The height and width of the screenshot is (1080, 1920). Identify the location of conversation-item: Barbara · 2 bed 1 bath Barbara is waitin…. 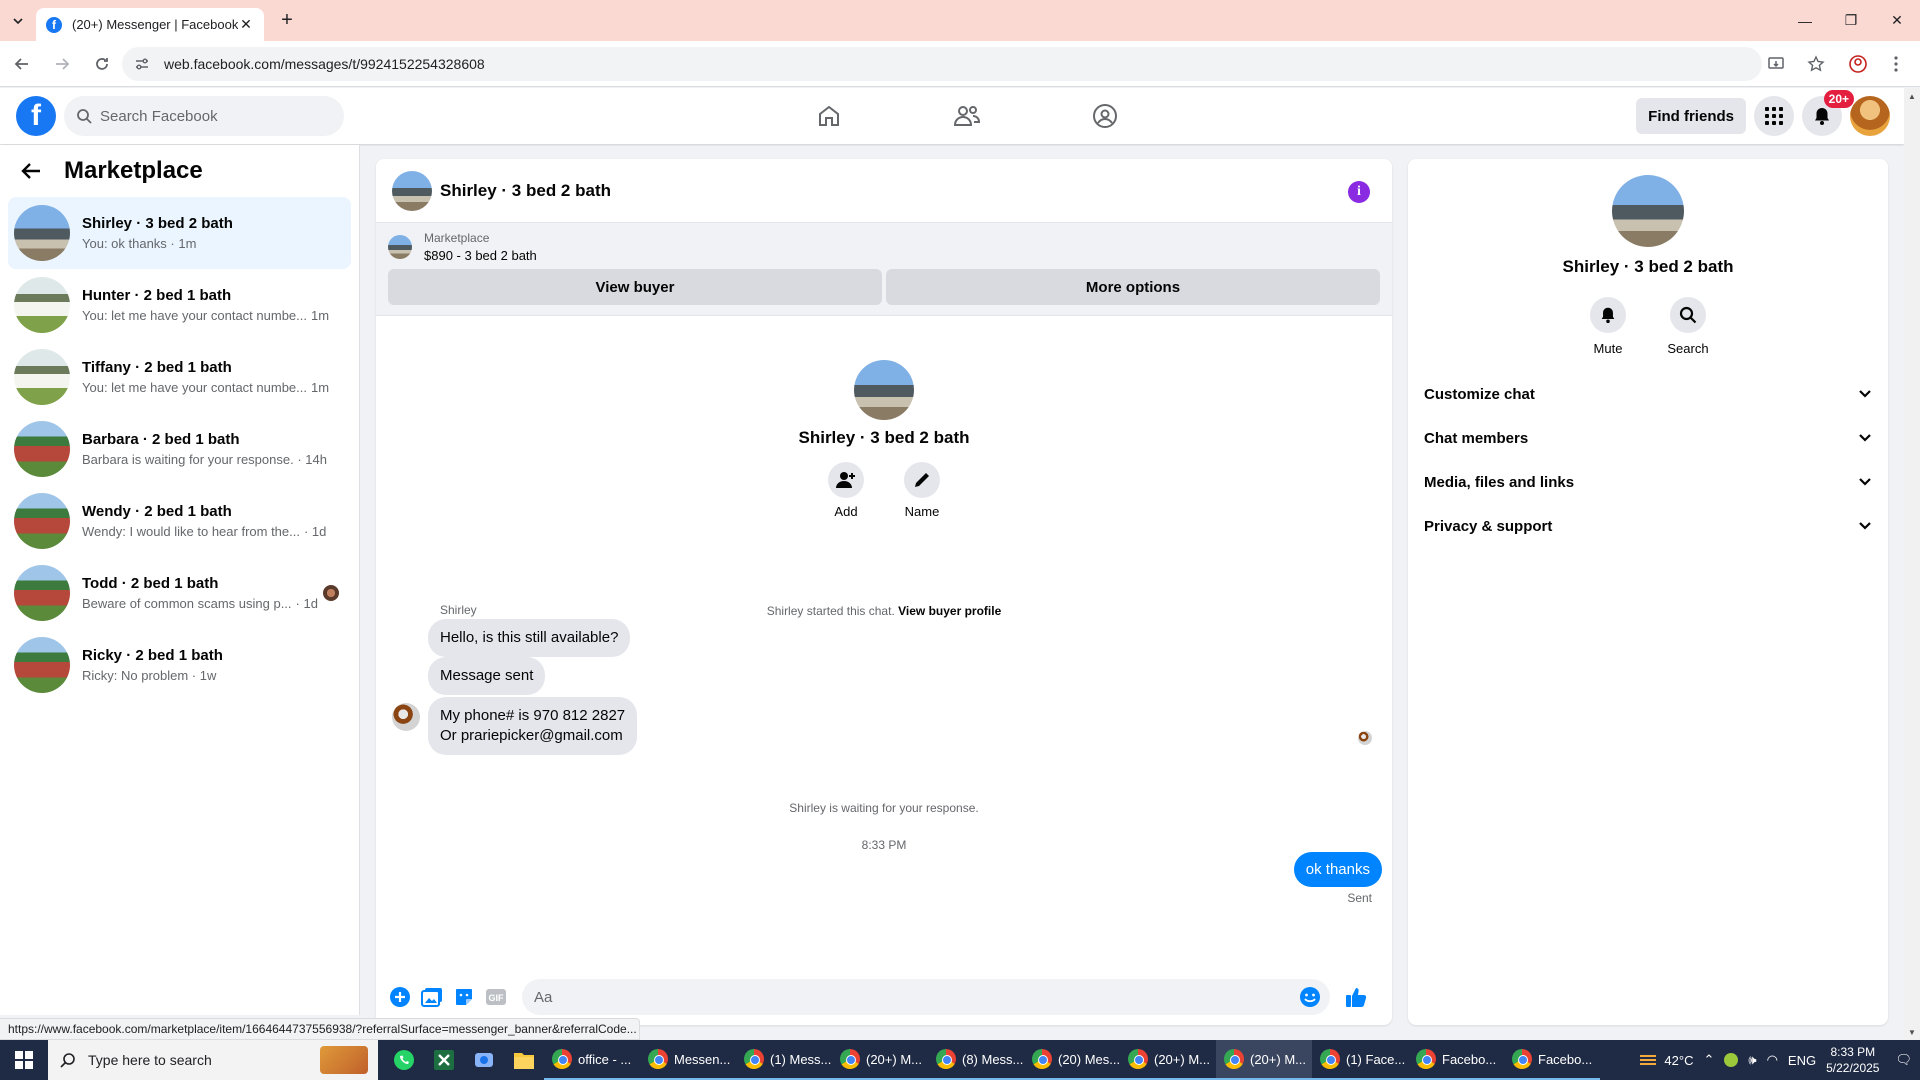
(179, 449).